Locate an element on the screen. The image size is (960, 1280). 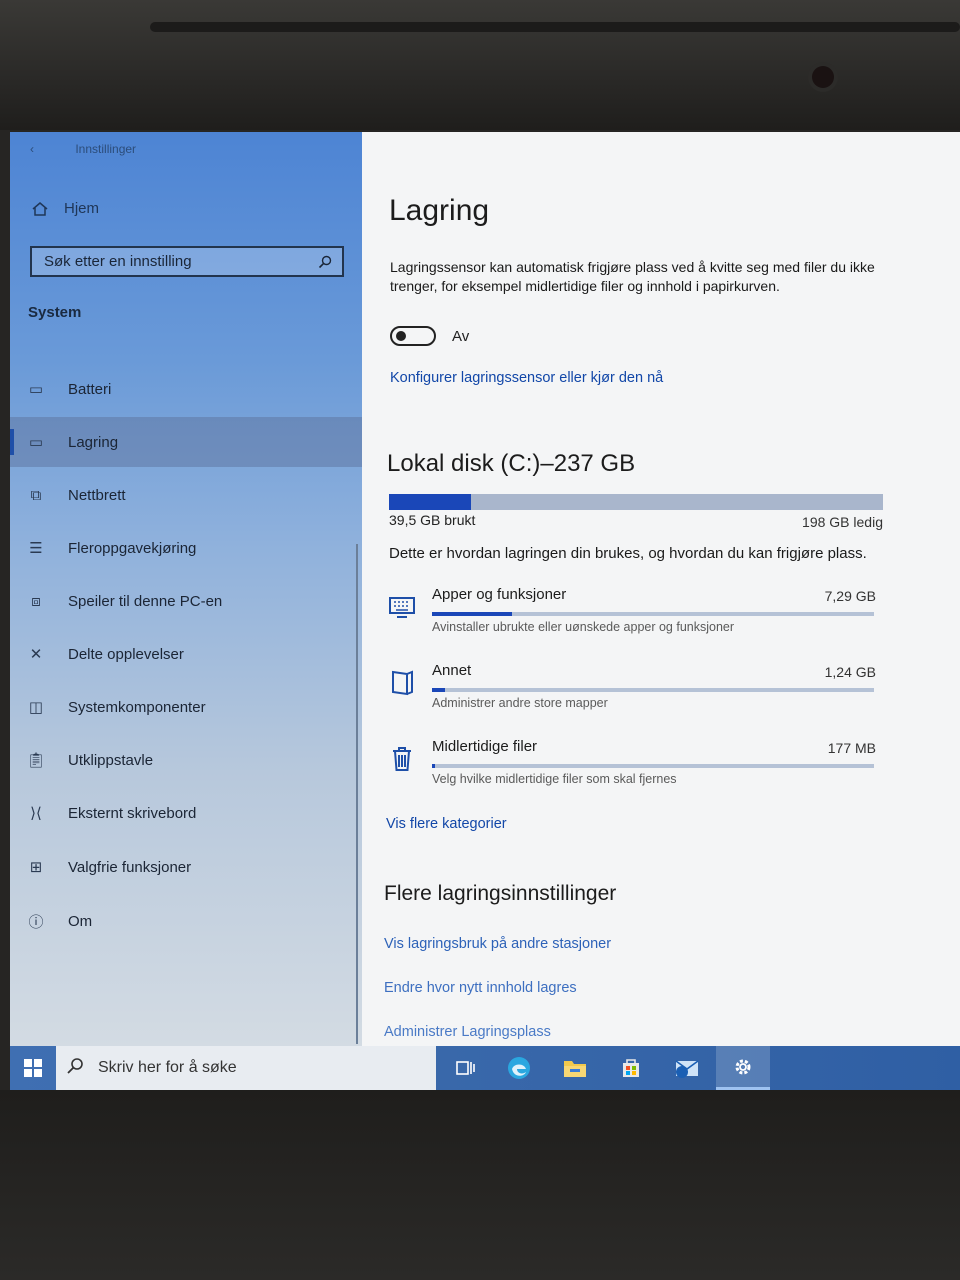
back-arrow-icon: ‹ is located at coordinates (32, 149).